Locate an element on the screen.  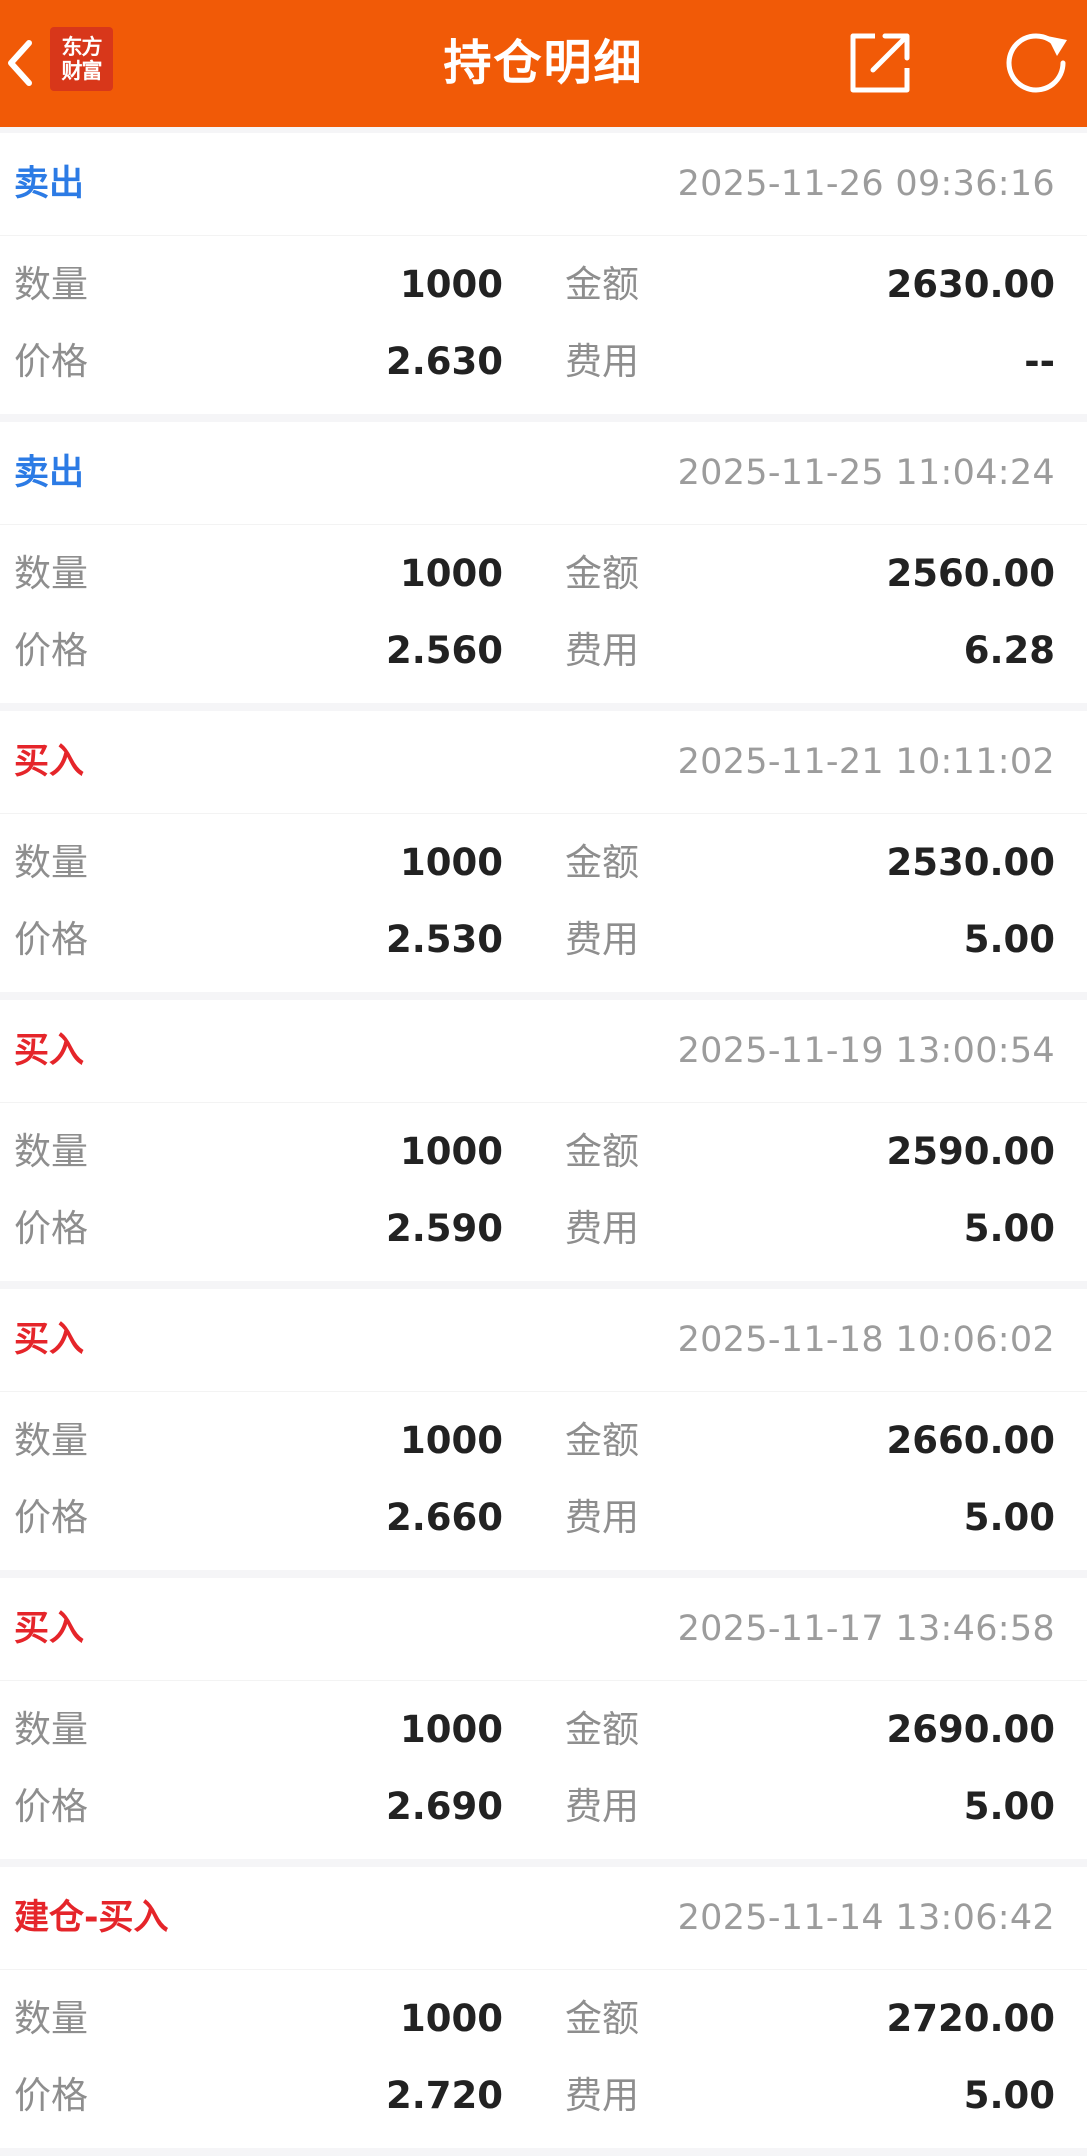
trade-time: 2025-11-25 11:04:24 is located at coordinates (866, 473).